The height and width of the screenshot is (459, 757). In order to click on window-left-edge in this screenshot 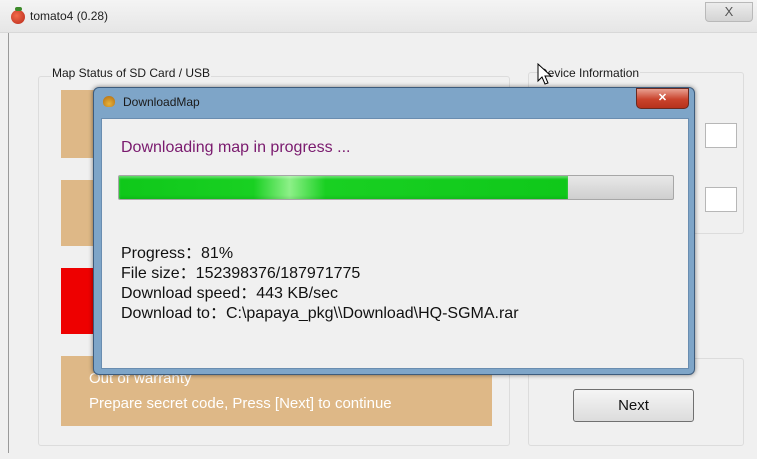, I will do `click(8, 243)`.